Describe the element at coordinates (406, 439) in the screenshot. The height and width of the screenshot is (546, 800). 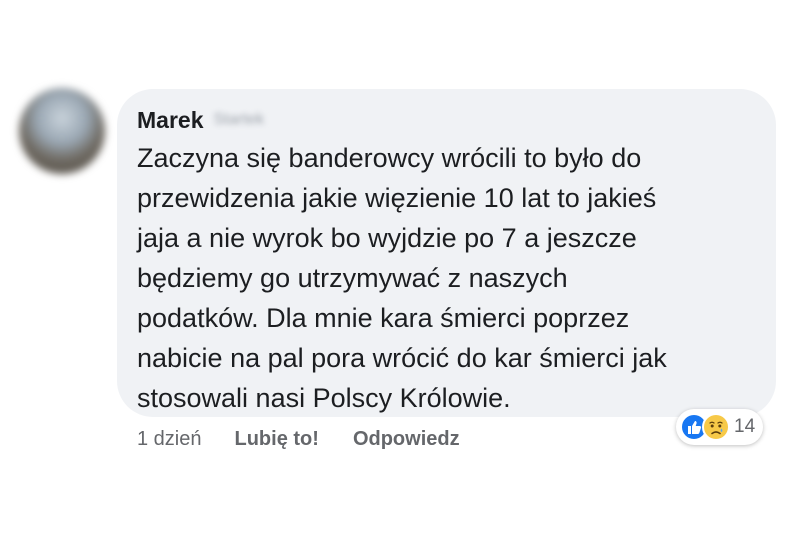
I see `reply-button: Odpowiedz` at that location.